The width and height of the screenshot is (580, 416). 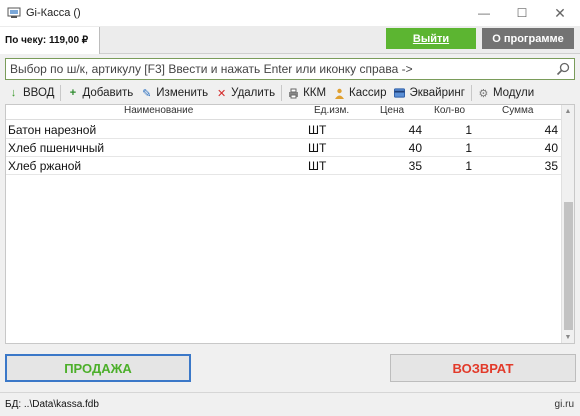 I want to click on delete-button: ✕ Удалить, so click(x=245, y=93).